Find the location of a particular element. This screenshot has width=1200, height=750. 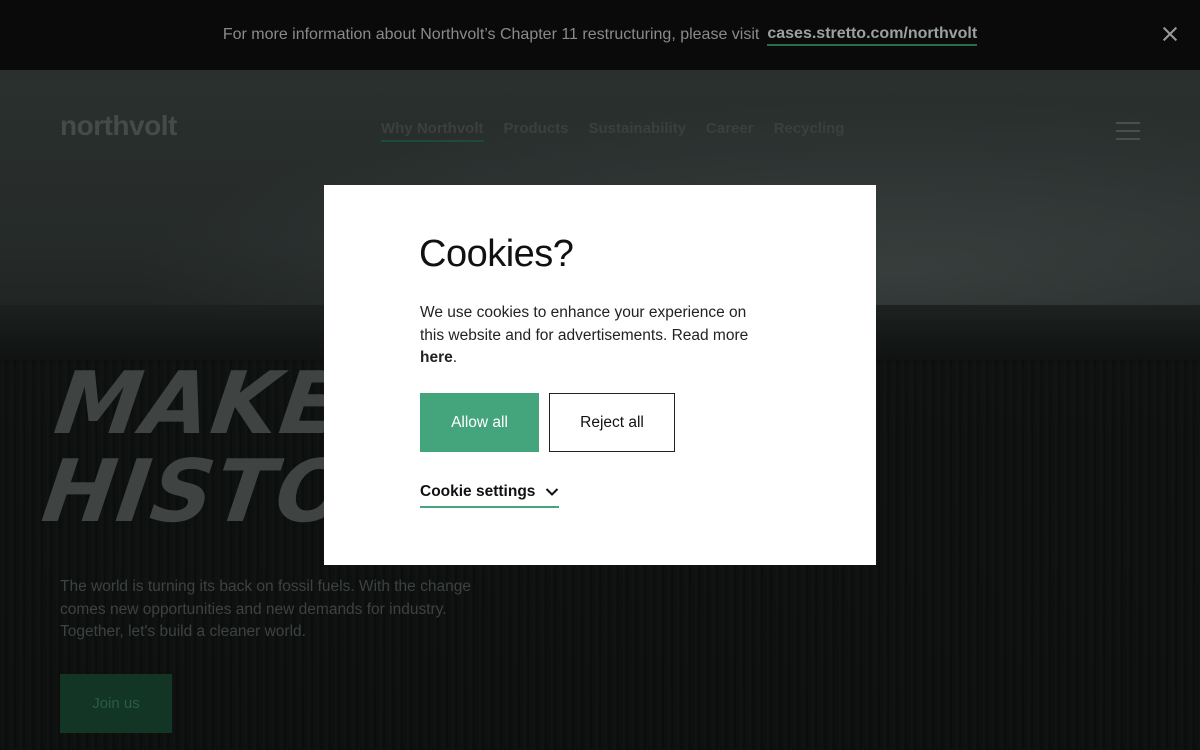

northvolt-logo: northvolt is located at coordinates (118, 126).